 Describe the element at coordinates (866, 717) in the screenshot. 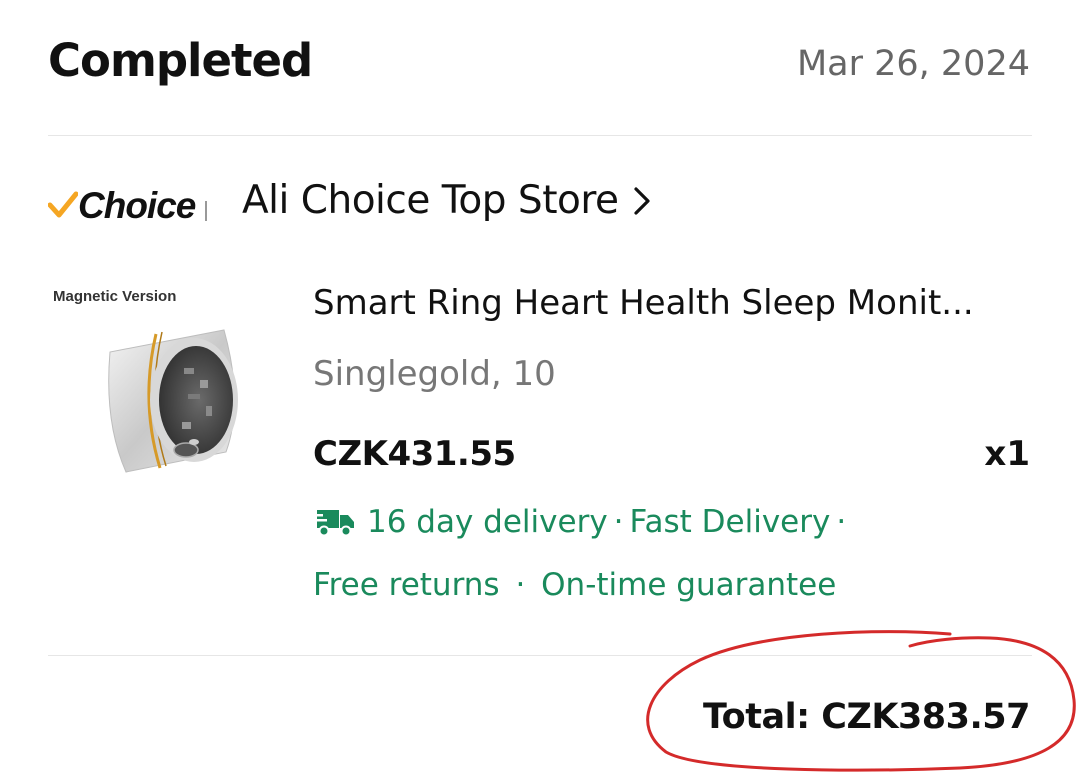

I see `order-total: Total: CZK383.57` at that location.